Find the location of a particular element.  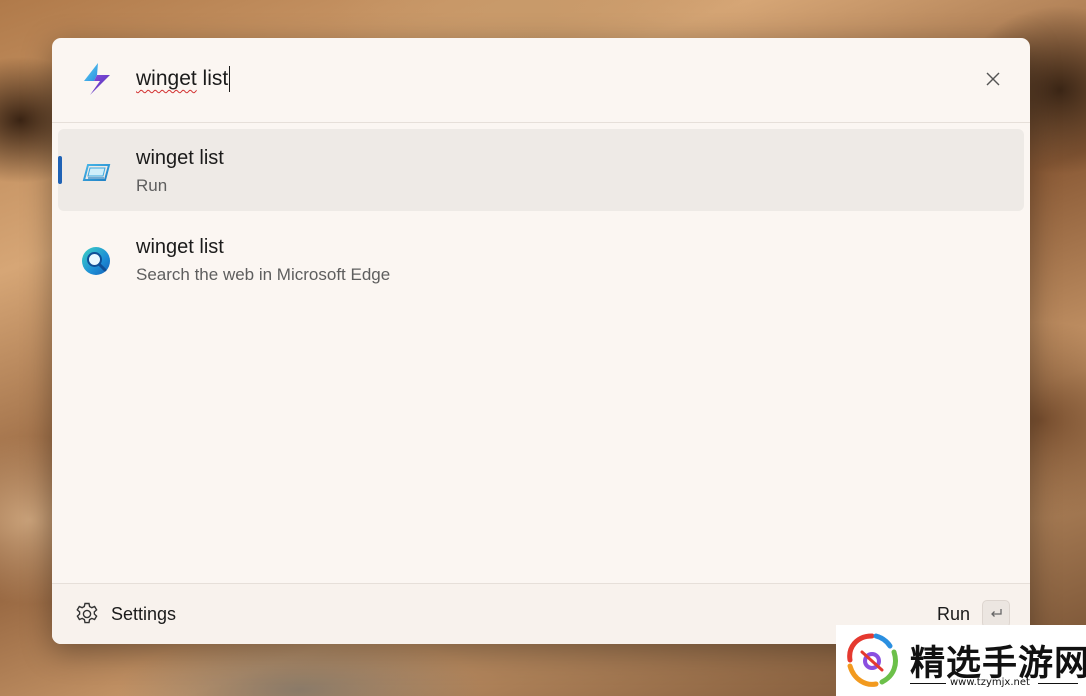

search-query-misspelled-word: winget is located at coordinates (166, 78).